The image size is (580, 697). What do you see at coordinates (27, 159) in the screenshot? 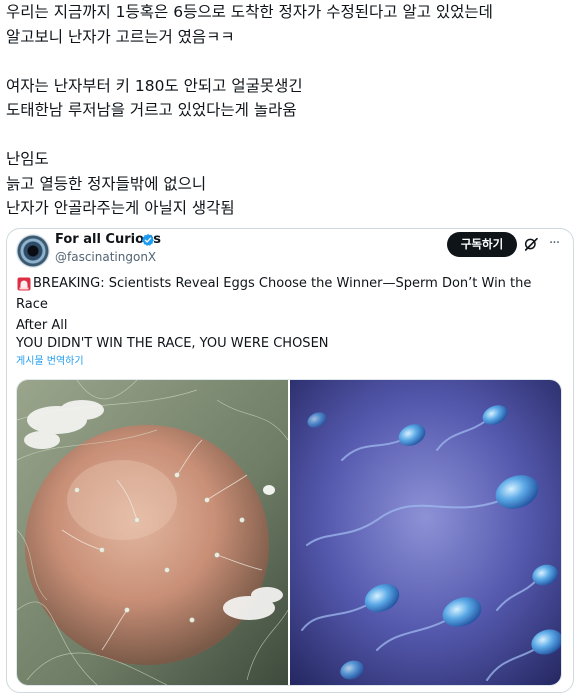
I see `post-text-line: 난임도` at bounding box center [27, 159].